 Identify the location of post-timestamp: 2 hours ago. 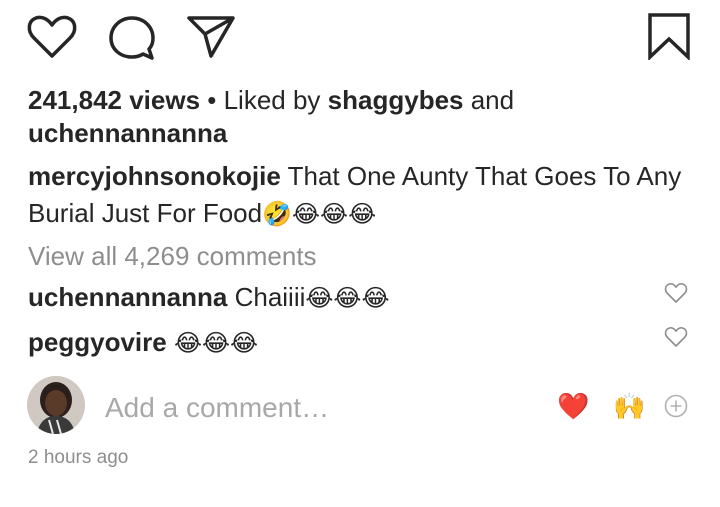
(78, 457).